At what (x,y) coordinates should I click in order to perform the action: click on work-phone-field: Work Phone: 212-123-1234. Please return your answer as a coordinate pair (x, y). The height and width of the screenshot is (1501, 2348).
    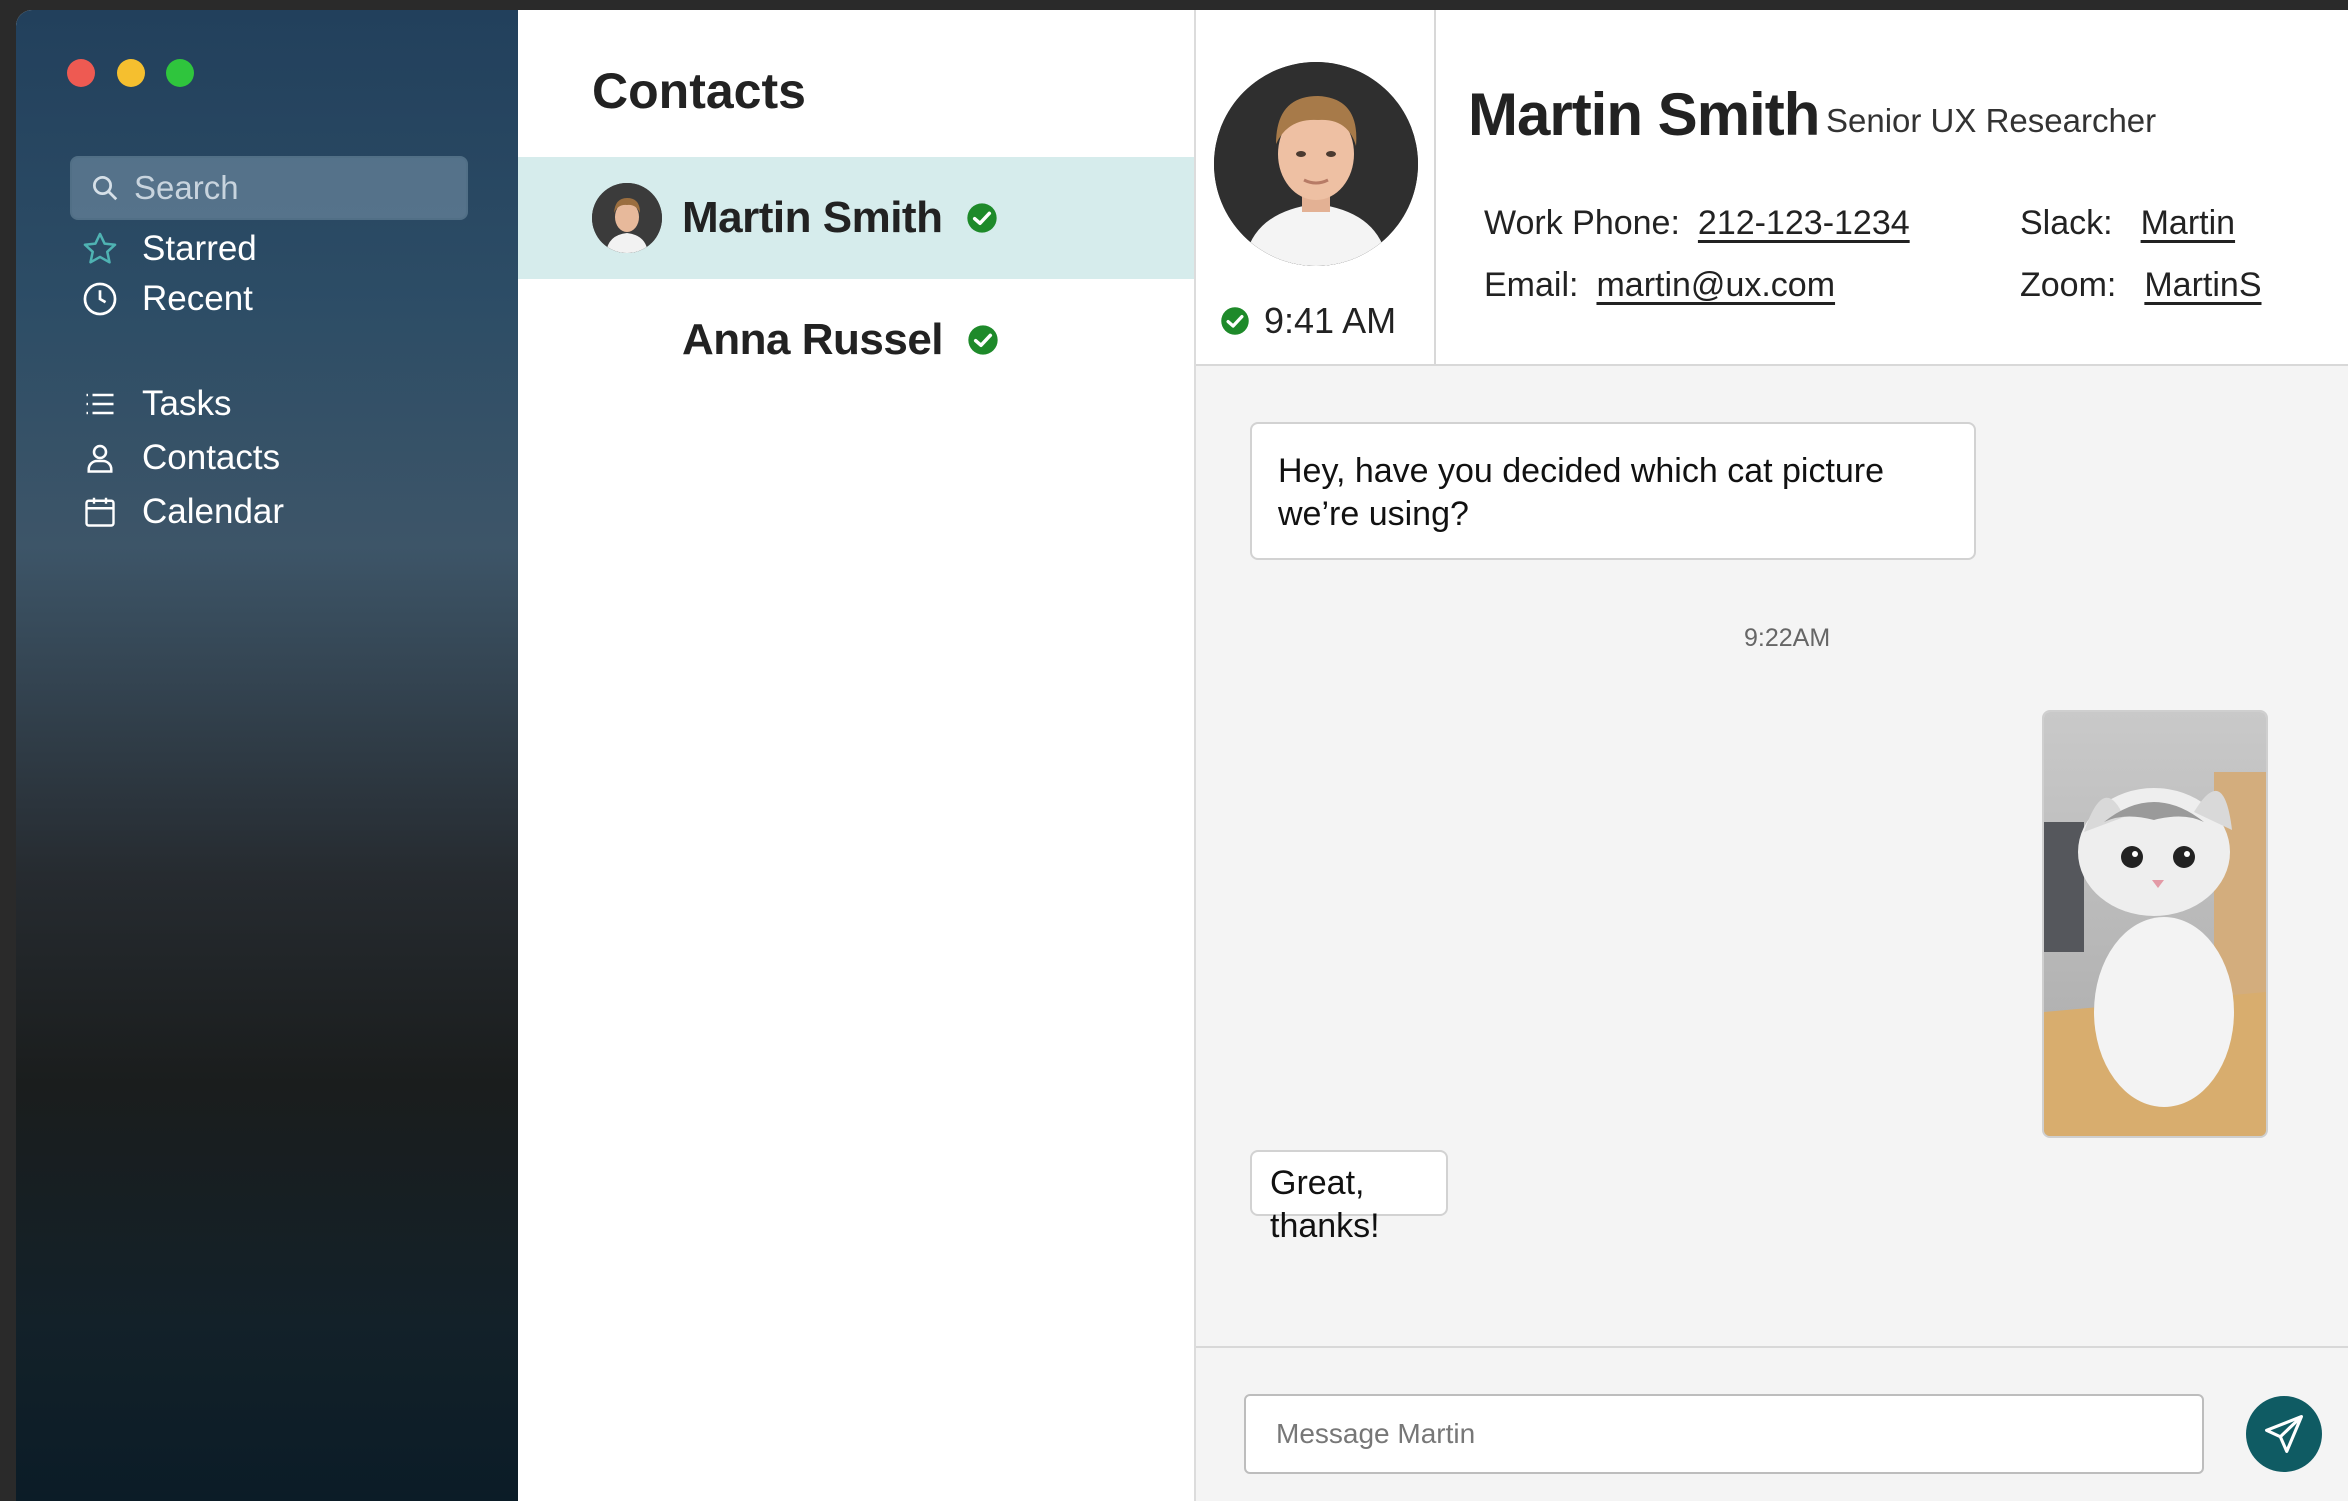
    Looking at the image, I should click on (1697, 223).